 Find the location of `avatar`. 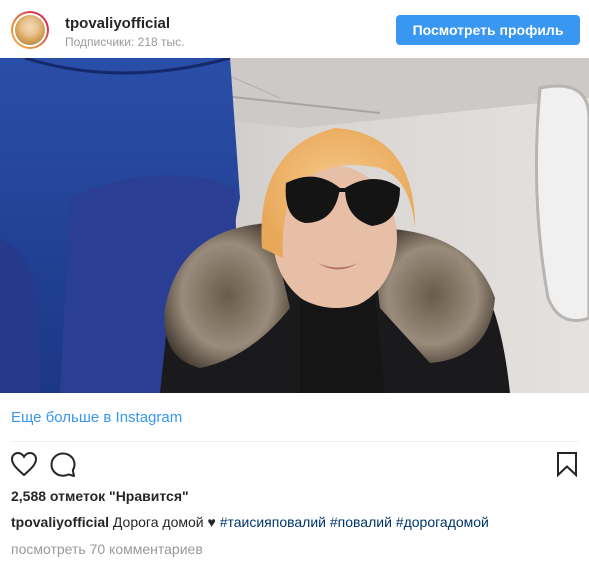

avatar is located at coordinates (30, 30).